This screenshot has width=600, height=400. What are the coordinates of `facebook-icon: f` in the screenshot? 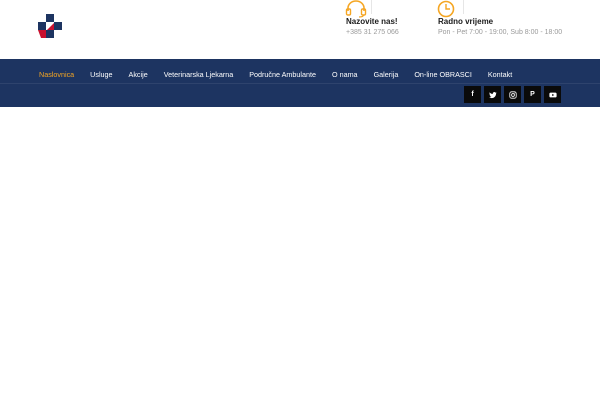 It's located at (472, 94).